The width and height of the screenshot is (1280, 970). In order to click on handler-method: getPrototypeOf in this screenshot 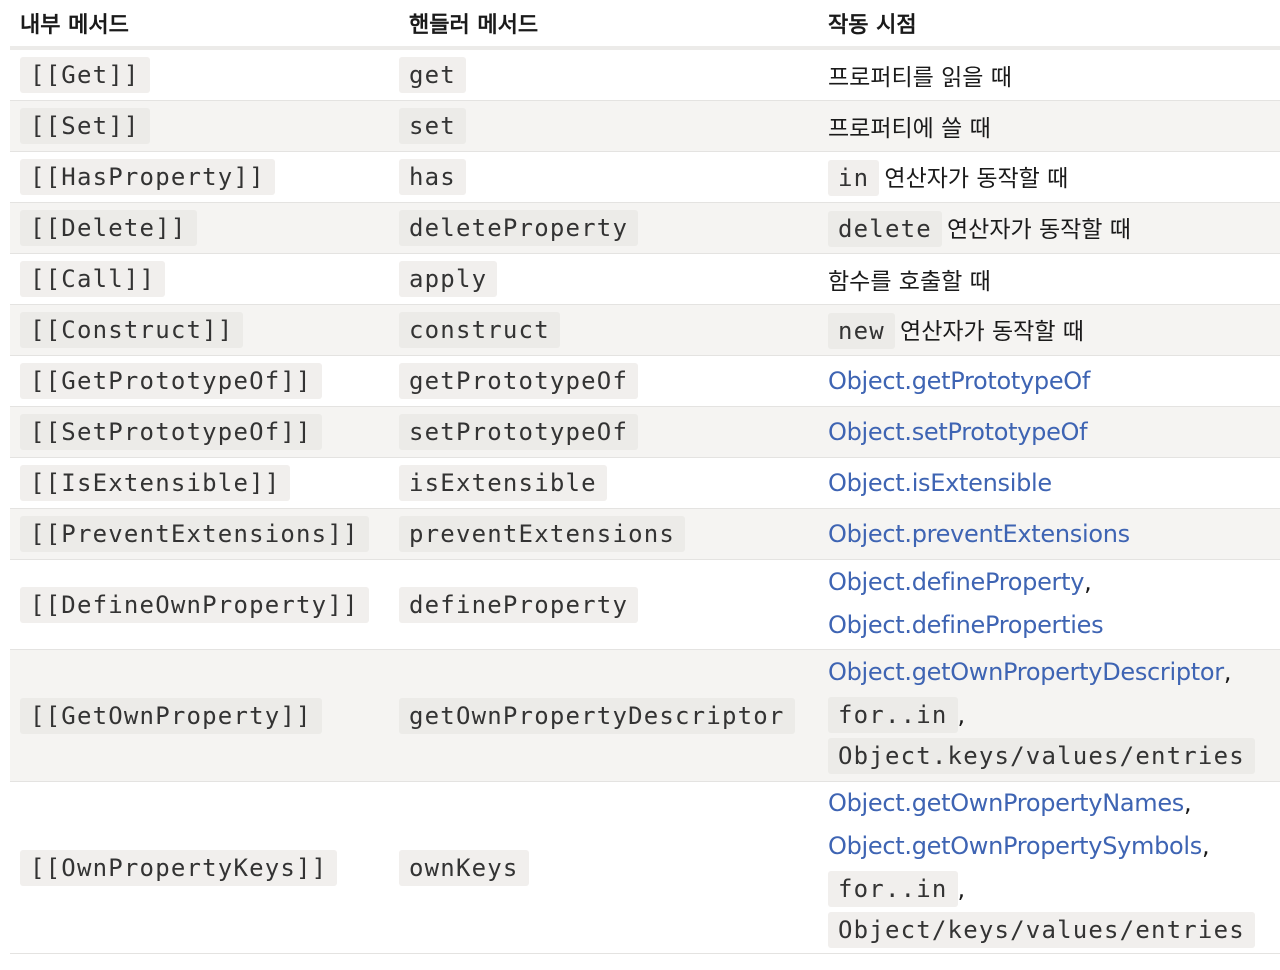, I will do `click(519, 381)`.